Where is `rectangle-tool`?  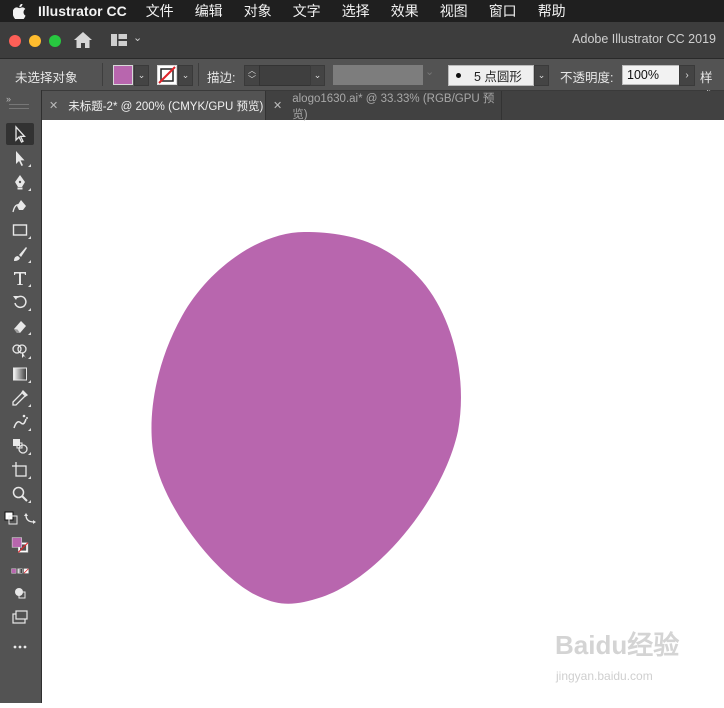 rectangle-tool is located at coordinates (20, 230).